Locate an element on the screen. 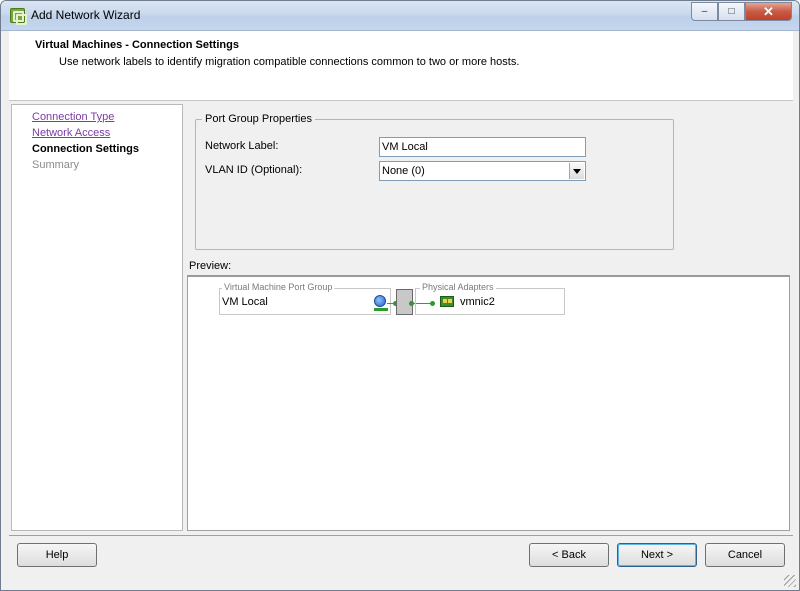  help-button: Help is located at coordinates (57, 555).